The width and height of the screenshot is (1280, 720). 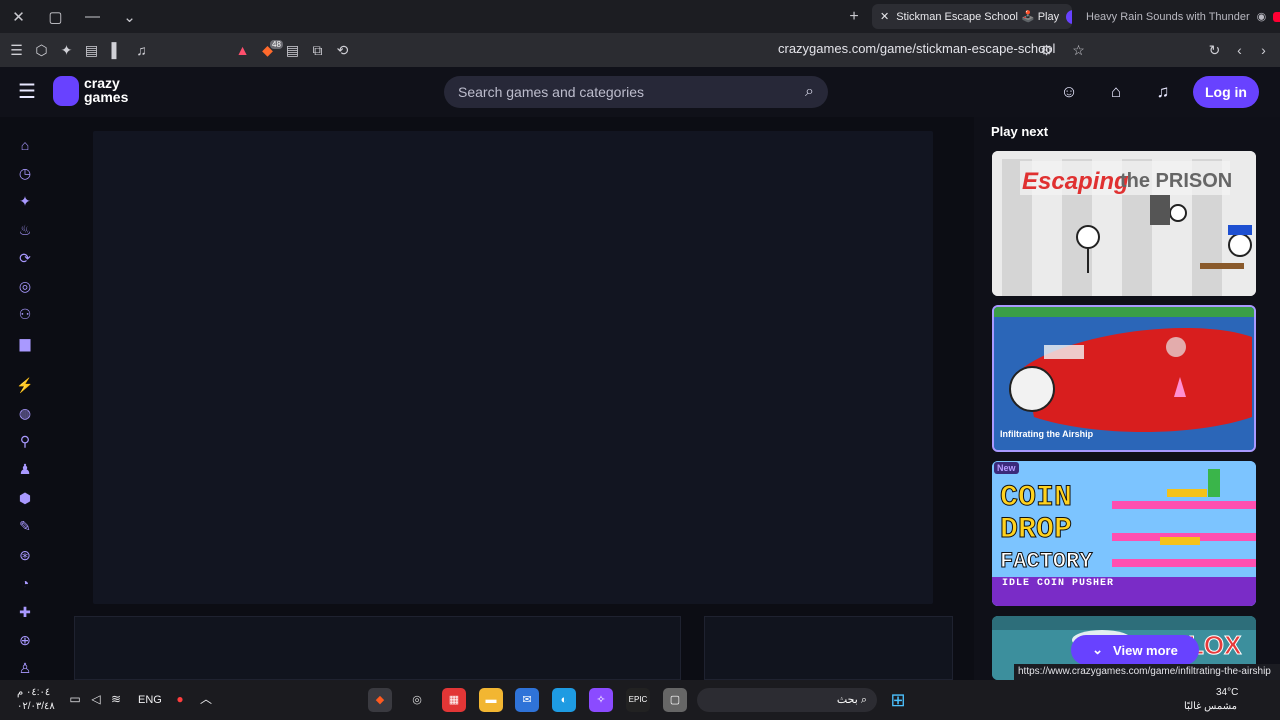 I want to click on minimize-icon: —, so click(x=92, y=16).